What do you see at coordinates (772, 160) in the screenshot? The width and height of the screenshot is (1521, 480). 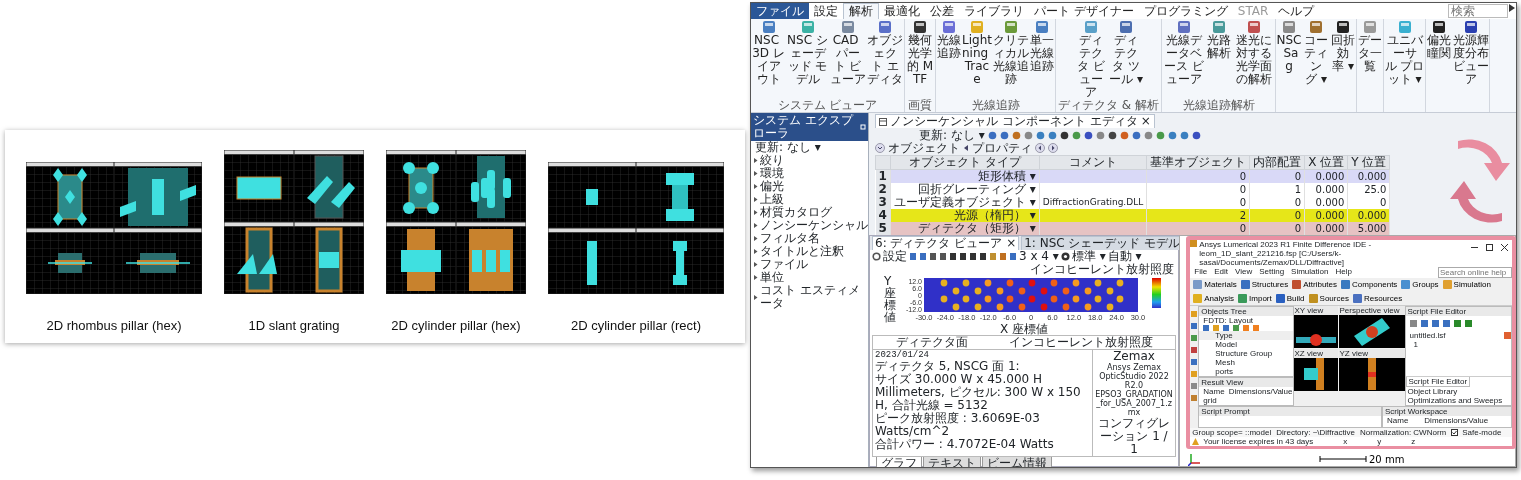 I see `tree-item: 絞り` at bounding box center [772, 160].